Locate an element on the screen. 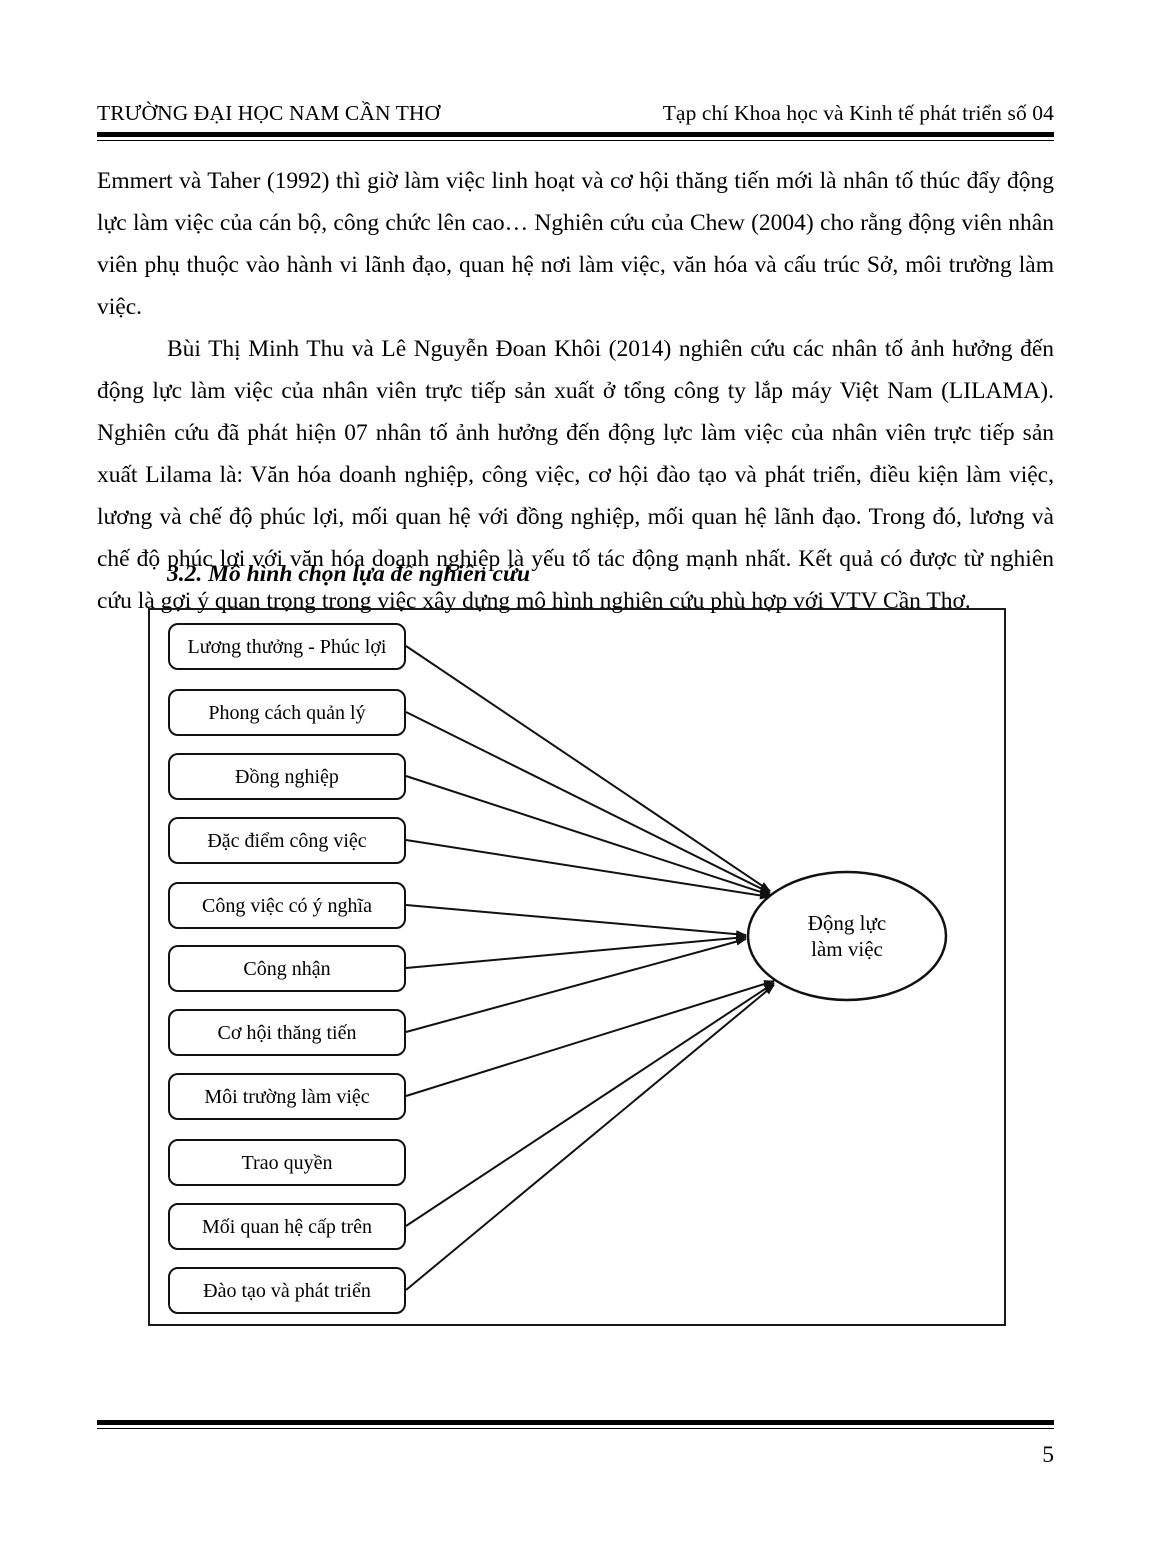 The image size is (1151, 1565). factor-label-8: Môi trường làm việc is located at coordinates (287, 1096).